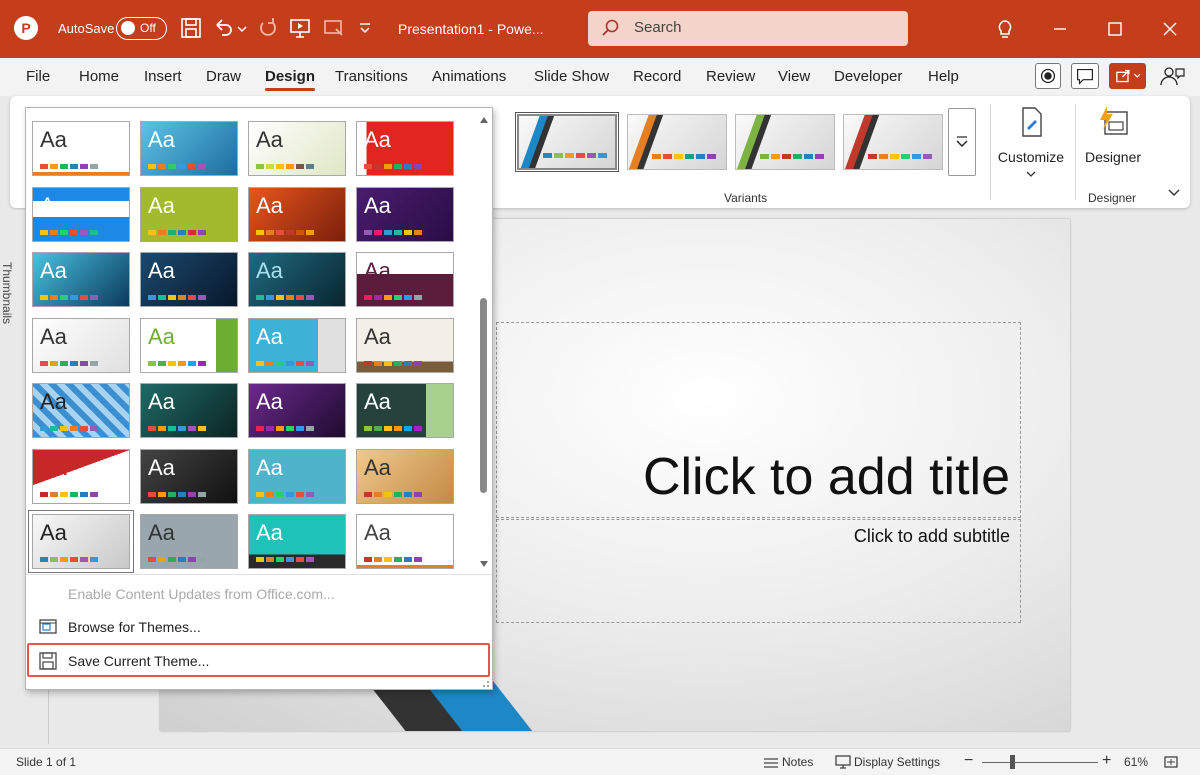 This screenshot has width=1200, height=775. I want to click on lightbulb-icon, so click(1005, 29).